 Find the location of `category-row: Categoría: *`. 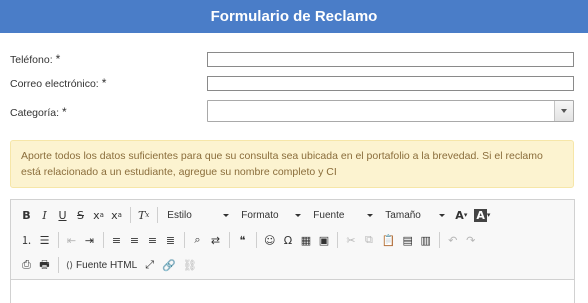

category-row: Categoría: * is located at coordinates (294, 112).